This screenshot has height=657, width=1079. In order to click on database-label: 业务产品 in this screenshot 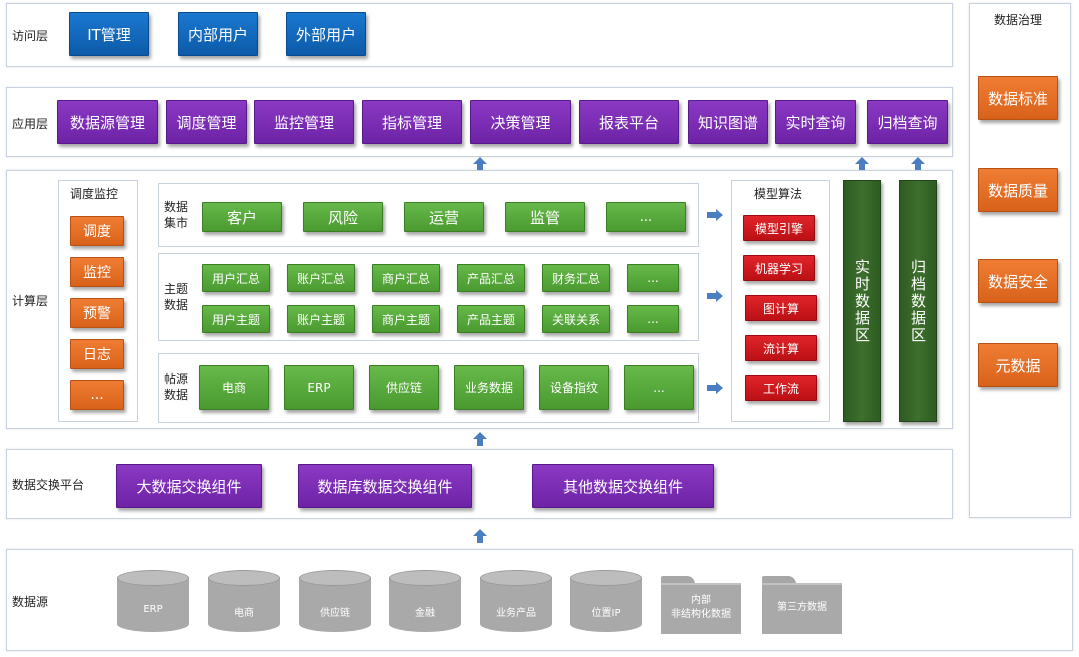, I will do `click(516, 613)`.